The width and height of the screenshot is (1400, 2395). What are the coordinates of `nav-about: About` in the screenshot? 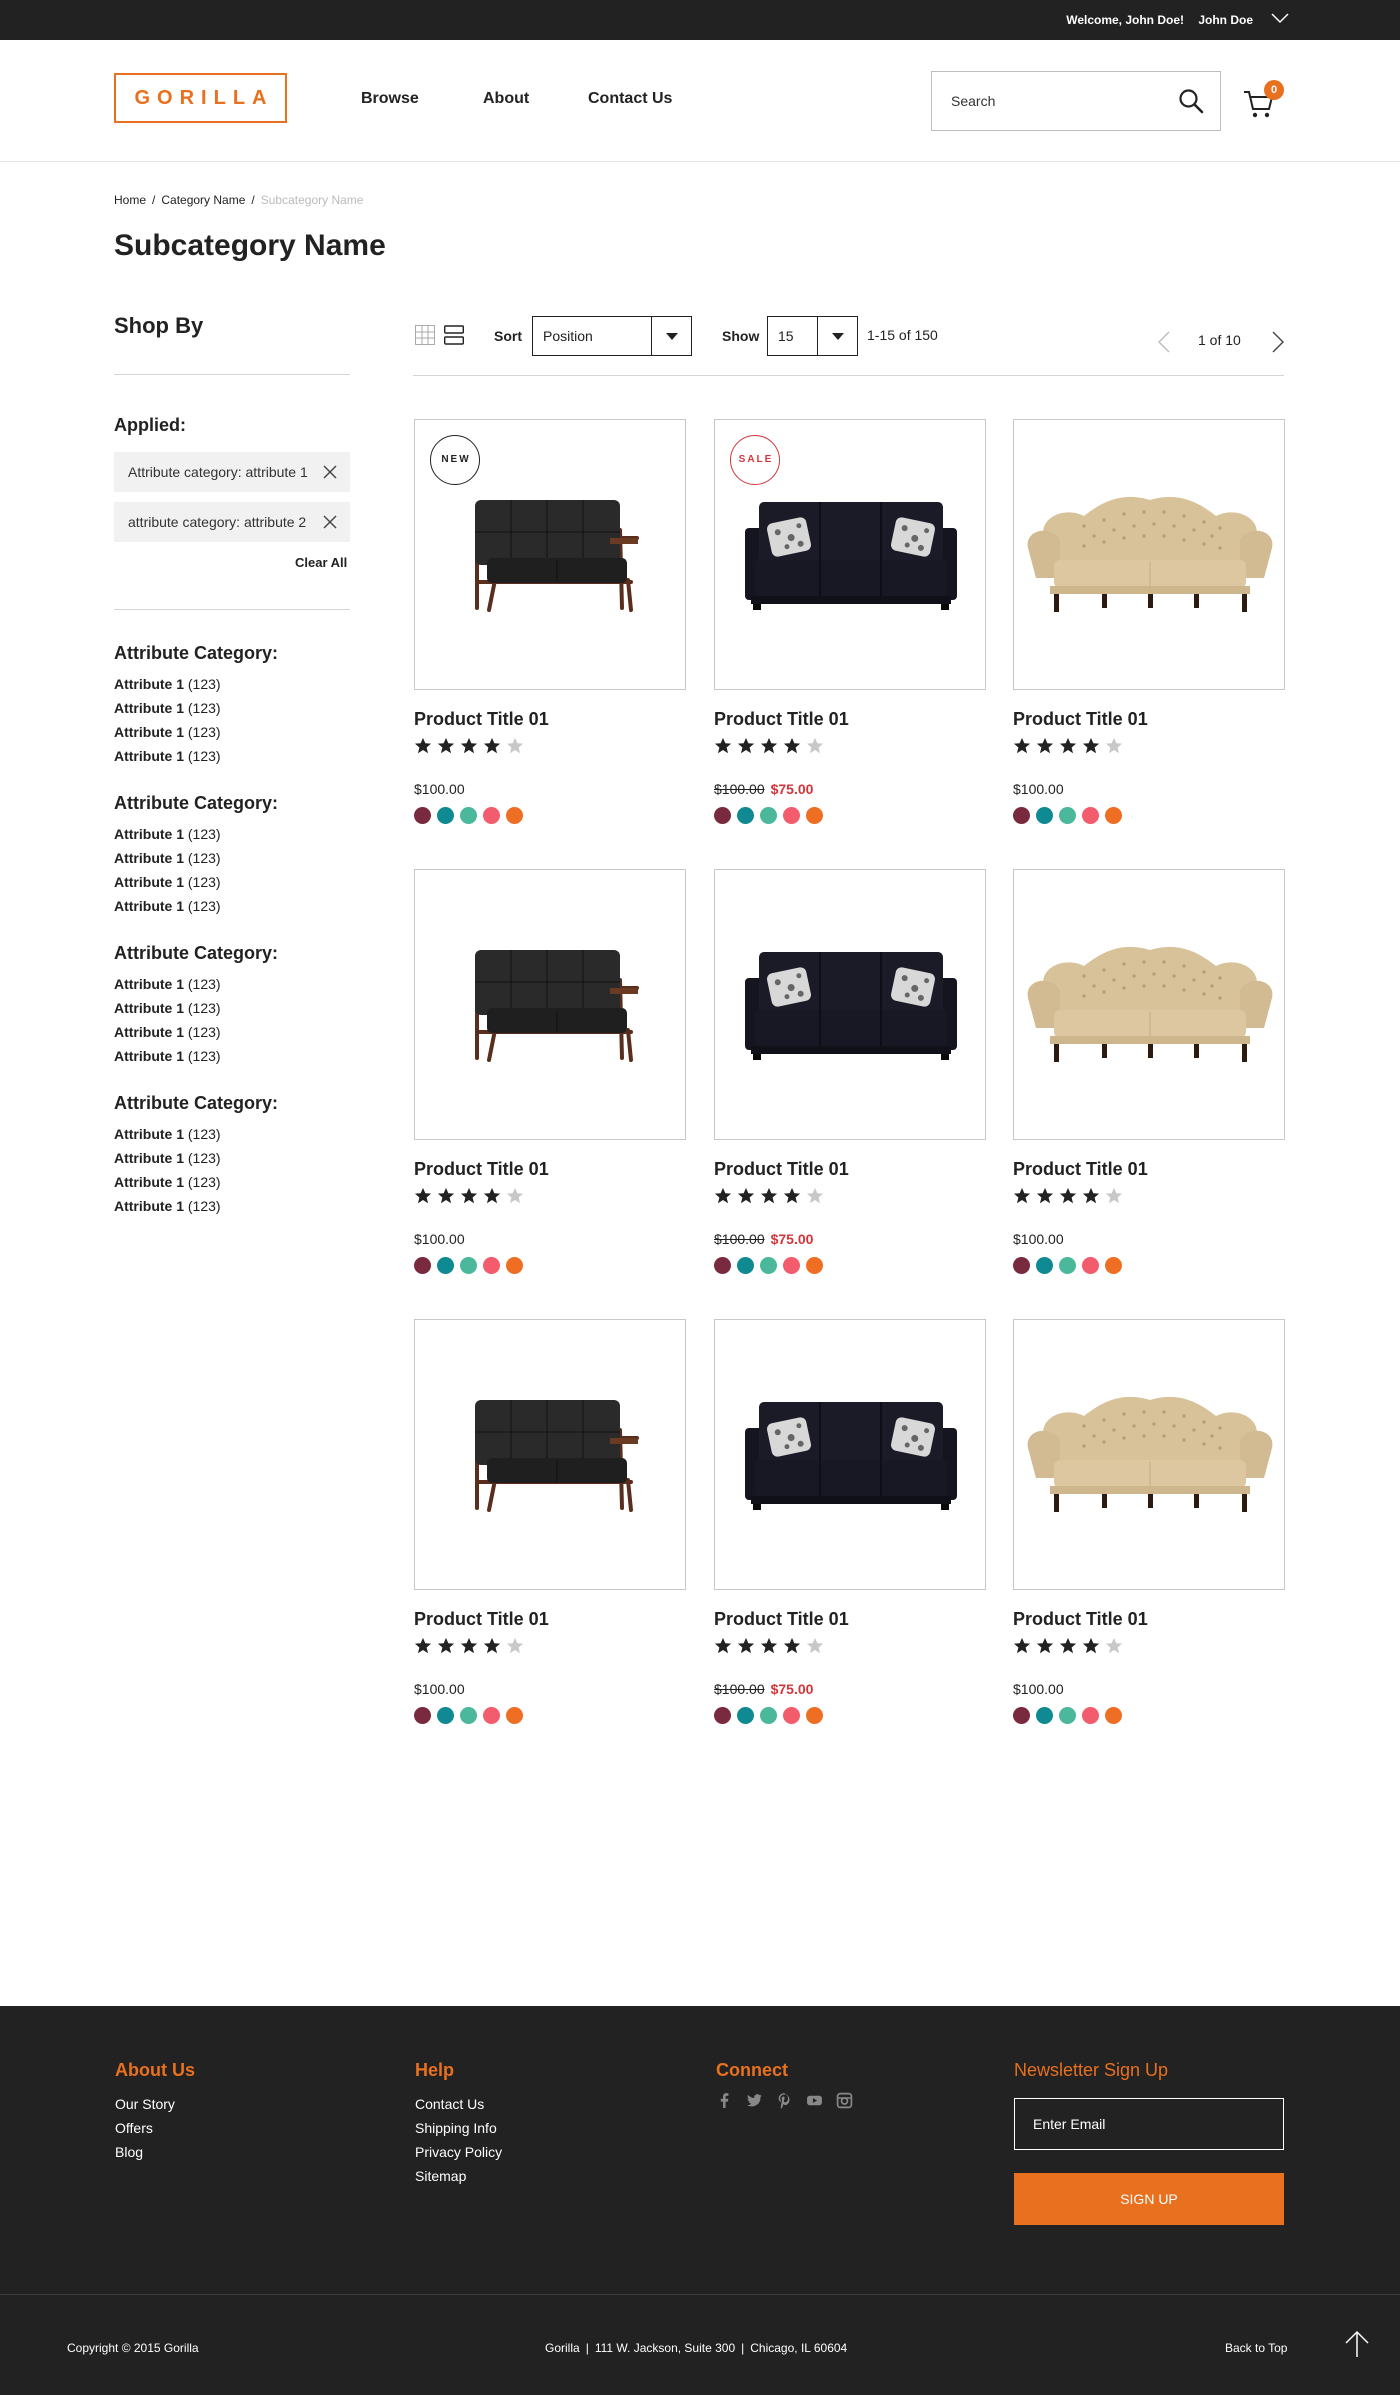 It's located at (506, 99).